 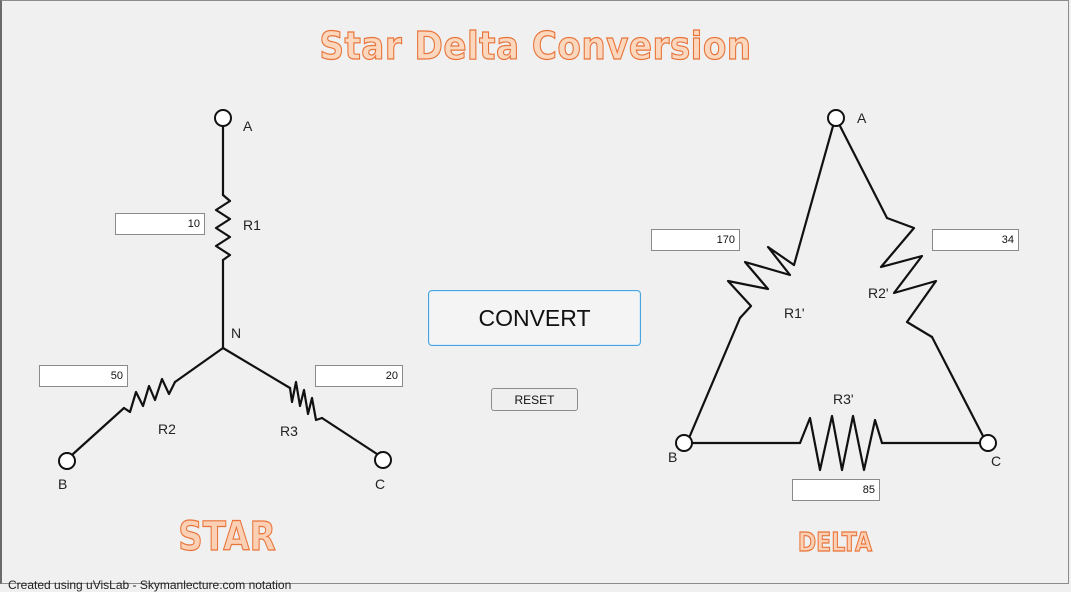 I want to click on delta-resistor-r2-zigzag, so click(x=908, y=277).